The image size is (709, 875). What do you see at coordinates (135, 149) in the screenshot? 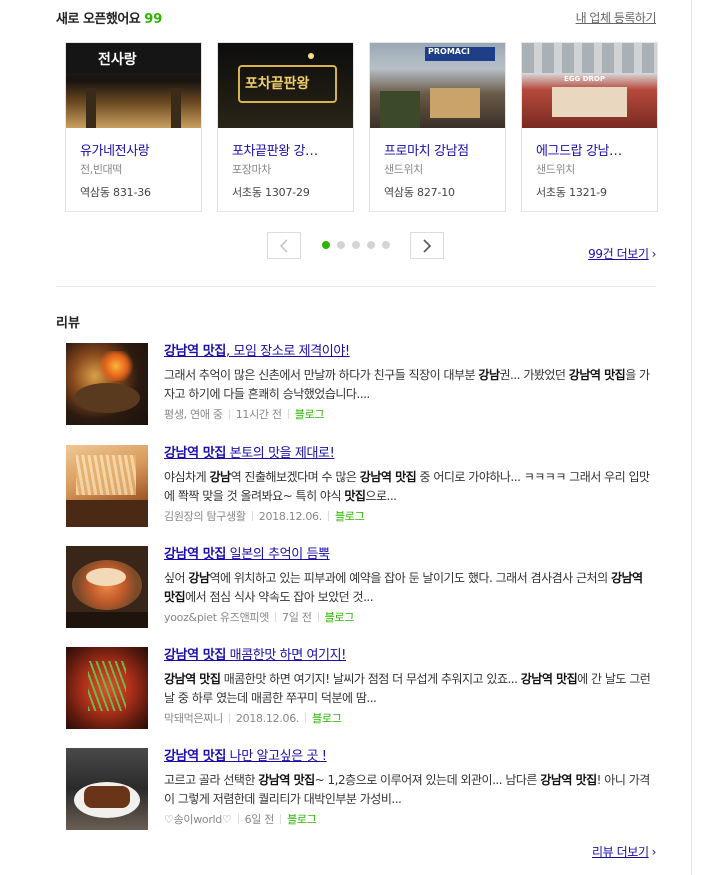
I see `place-card-name: 유가네전사랑` at bounding box center [135, 149].